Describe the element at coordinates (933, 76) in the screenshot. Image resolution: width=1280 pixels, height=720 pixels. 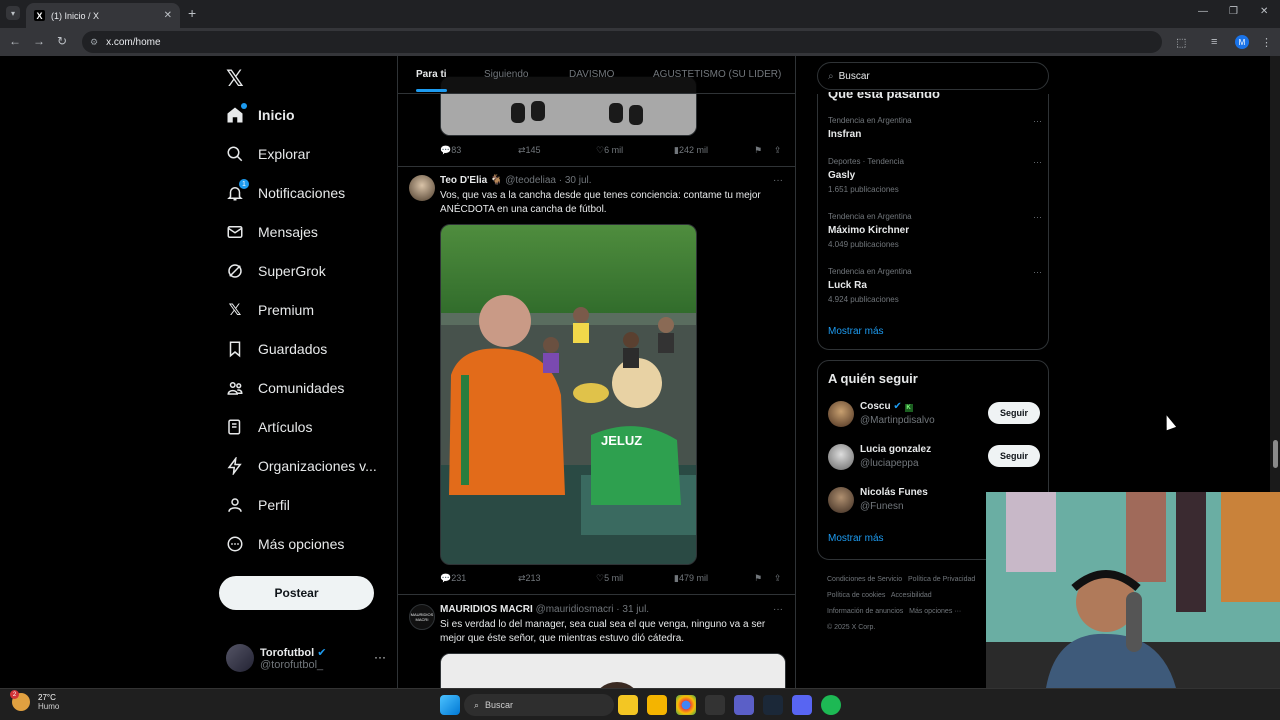
I see `search-input: ⌕ Buscar` at that location.